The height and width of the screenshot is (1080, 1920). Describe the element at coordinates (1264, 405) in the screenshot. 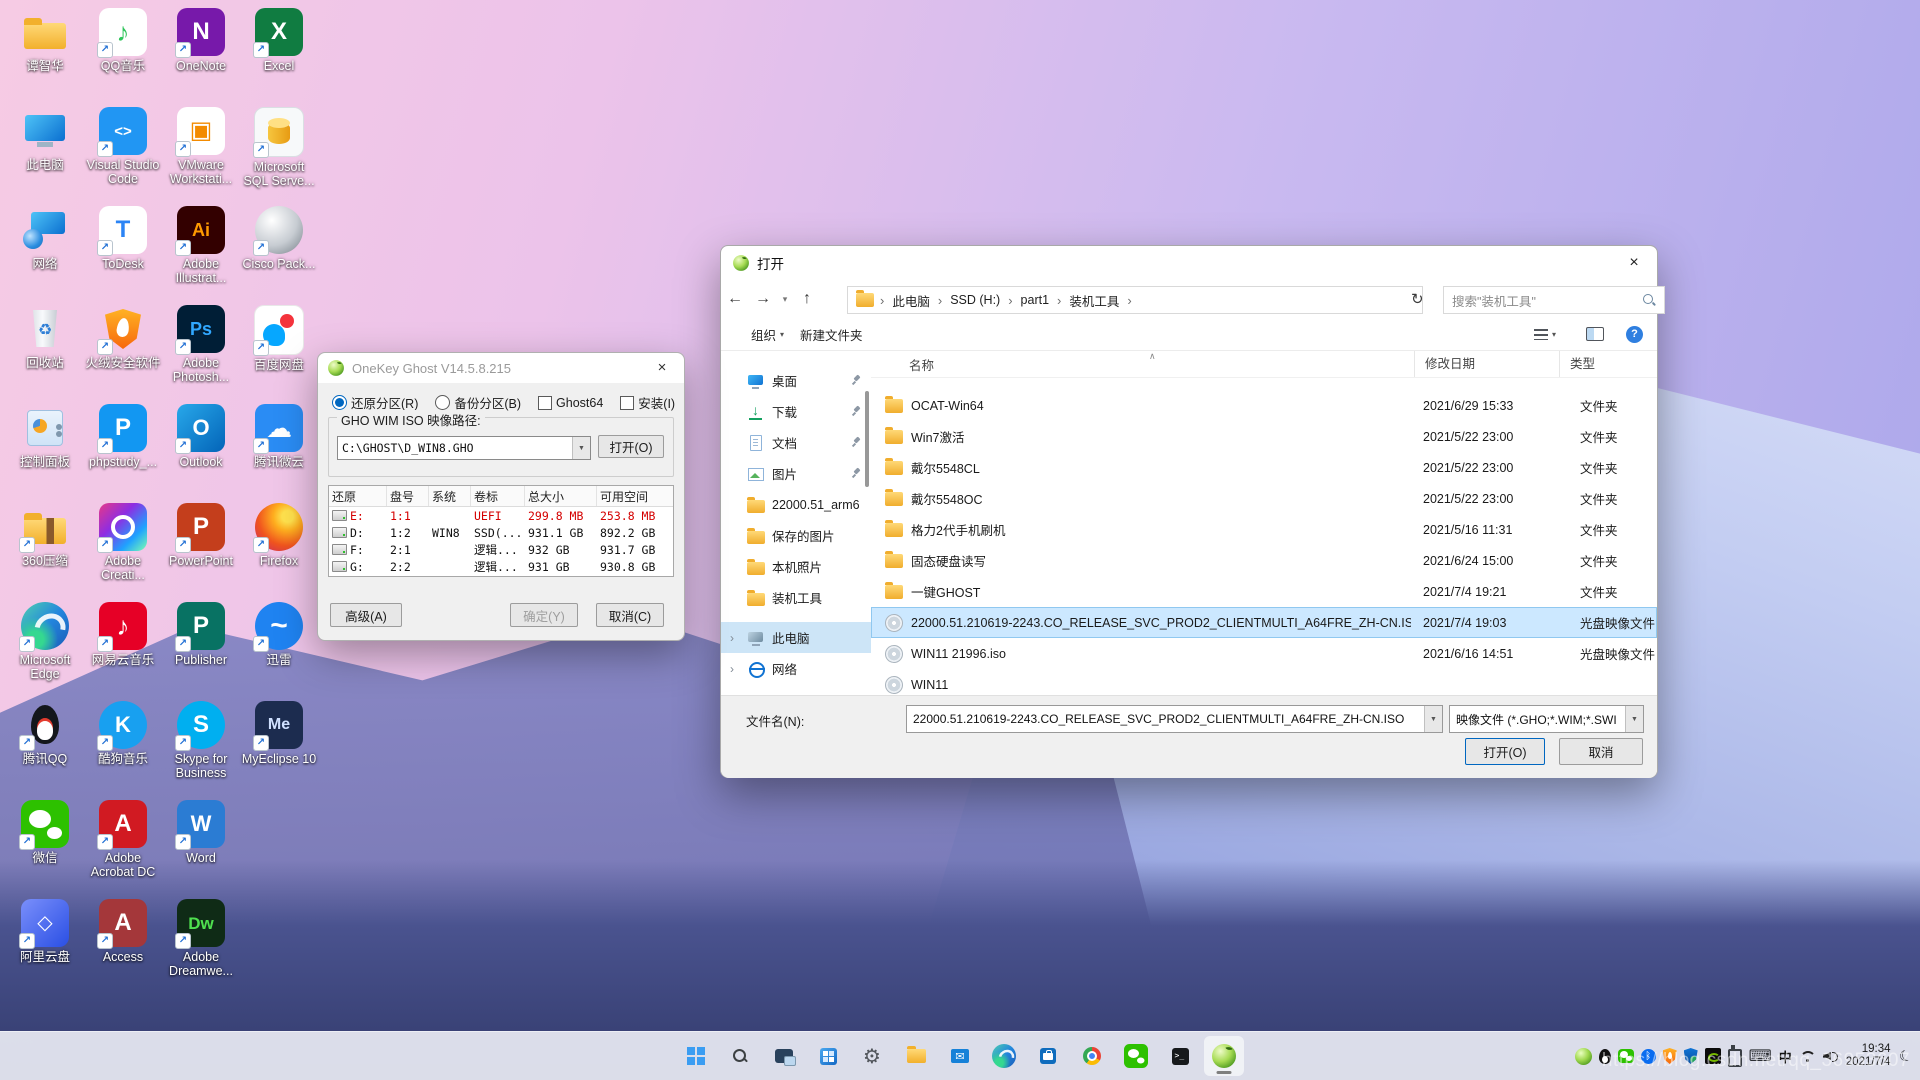

I see `file-row: OCAT-Win64 2021/6/29 15:33 文件夹` at that location.